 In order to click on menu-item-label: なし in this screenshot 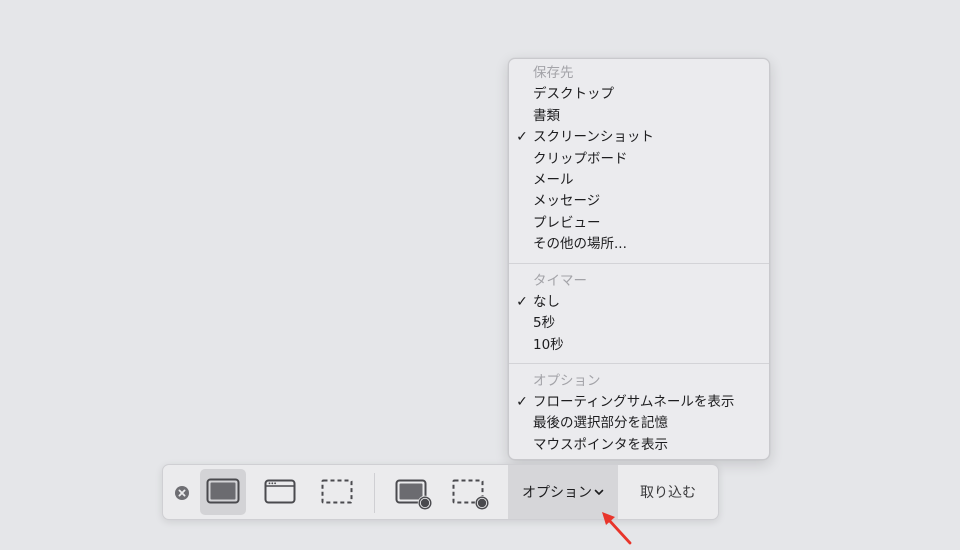, I will do `click(546, 302)`.